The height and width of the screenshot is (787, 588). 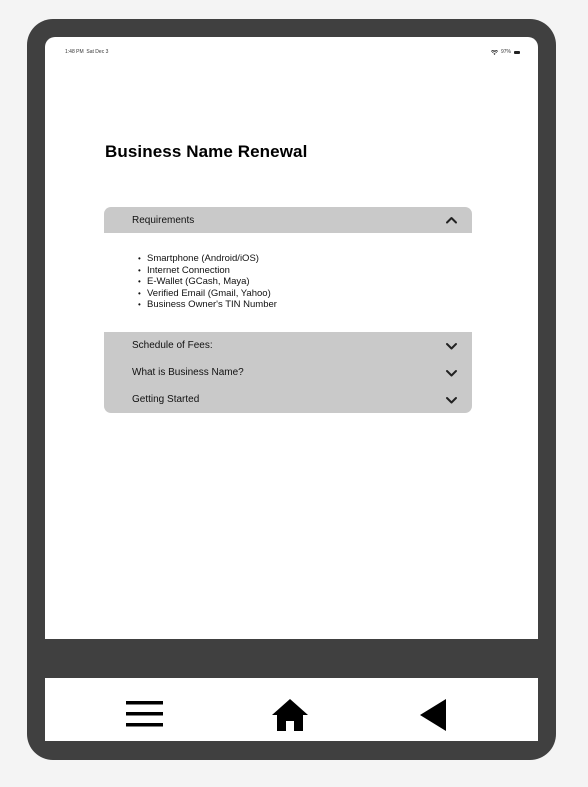 I want to click on back-triangle-icon, so click(x=433, y=715).